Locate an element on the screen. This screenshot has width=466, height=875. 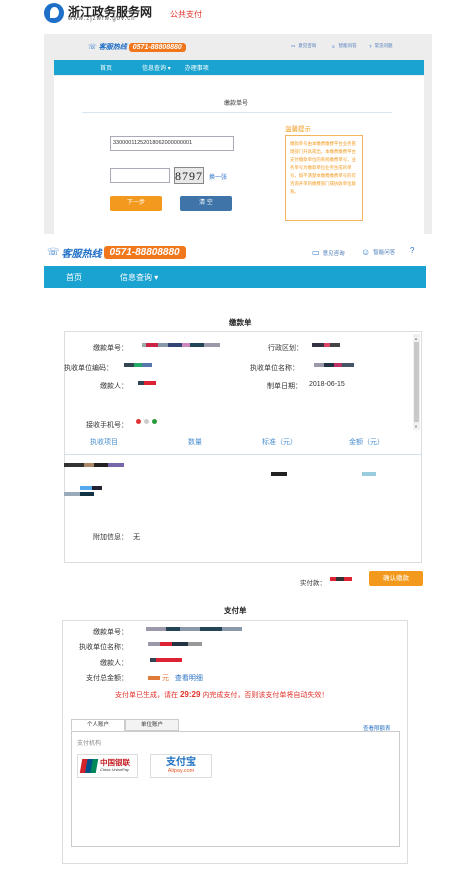
pay-total-unit: 元 is located at coordinates (165, 678).